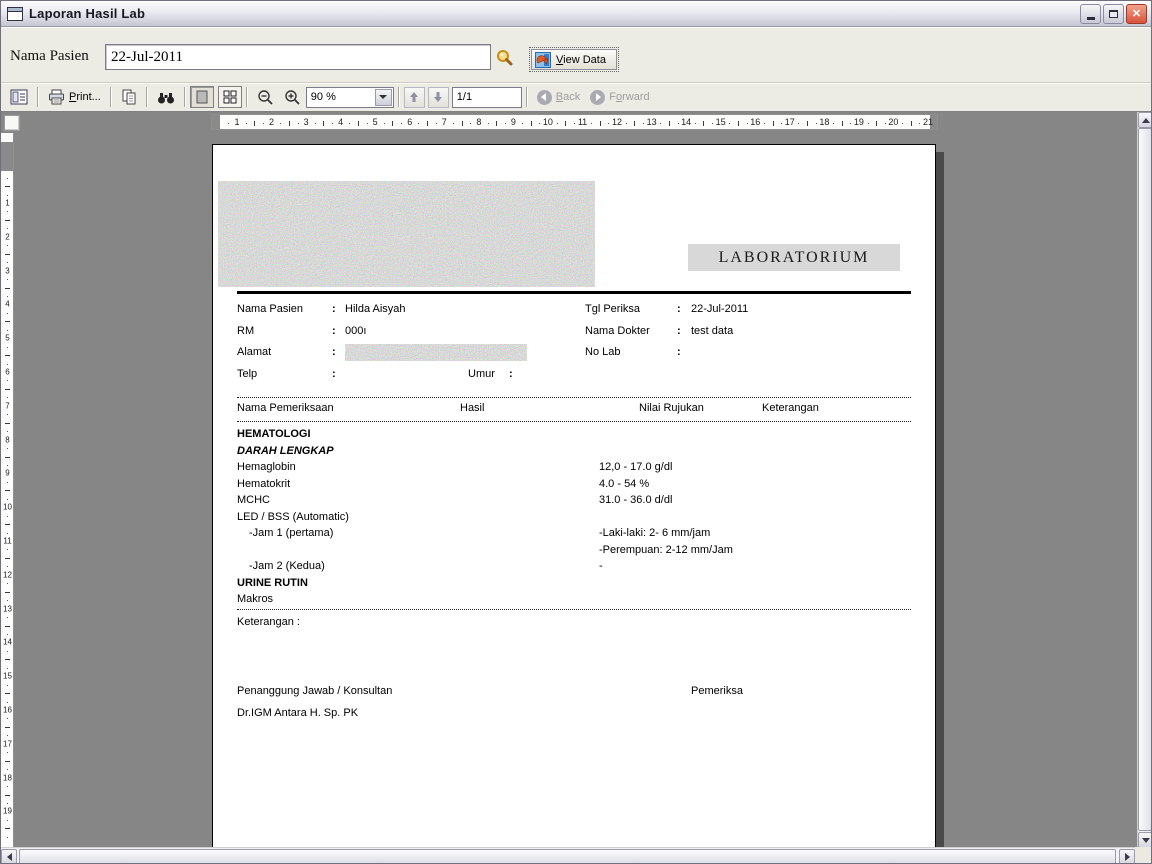 Image resolution: width=1152 pixels, height=864 pixels. Describe the element at coordinates (406, 234) in the screenshot. I see `redacted-letterhead-image` at that location.